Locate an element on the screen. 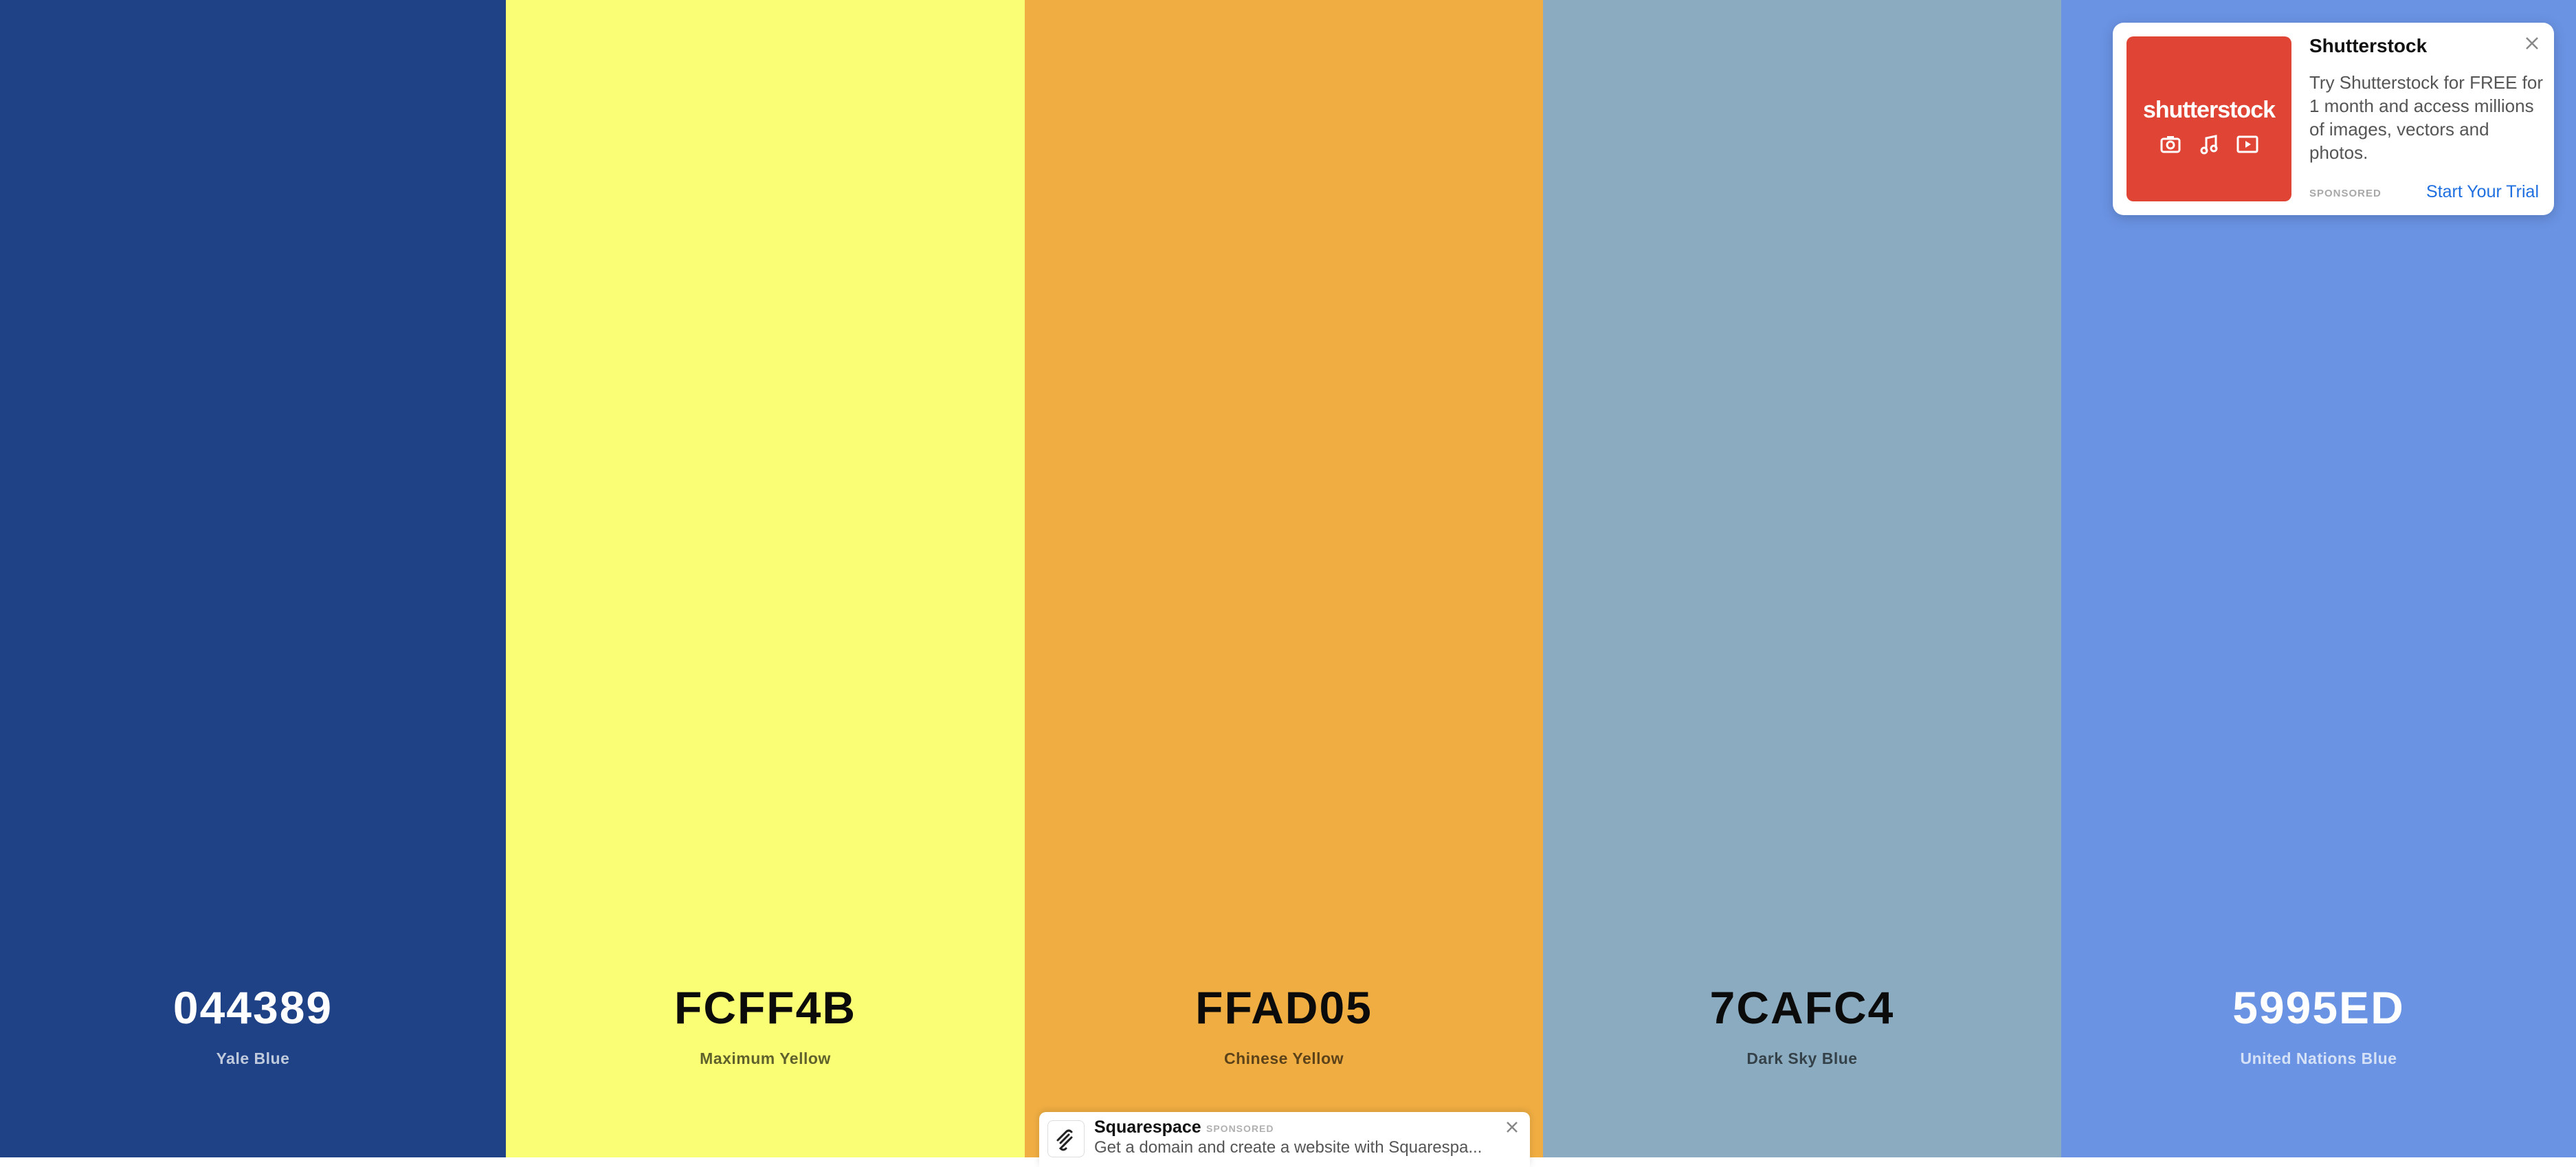 Image resolution: width=2576 pixels, height=1167 pixels. ad-title: Squarespace is located at coordinates (1147, 1127).